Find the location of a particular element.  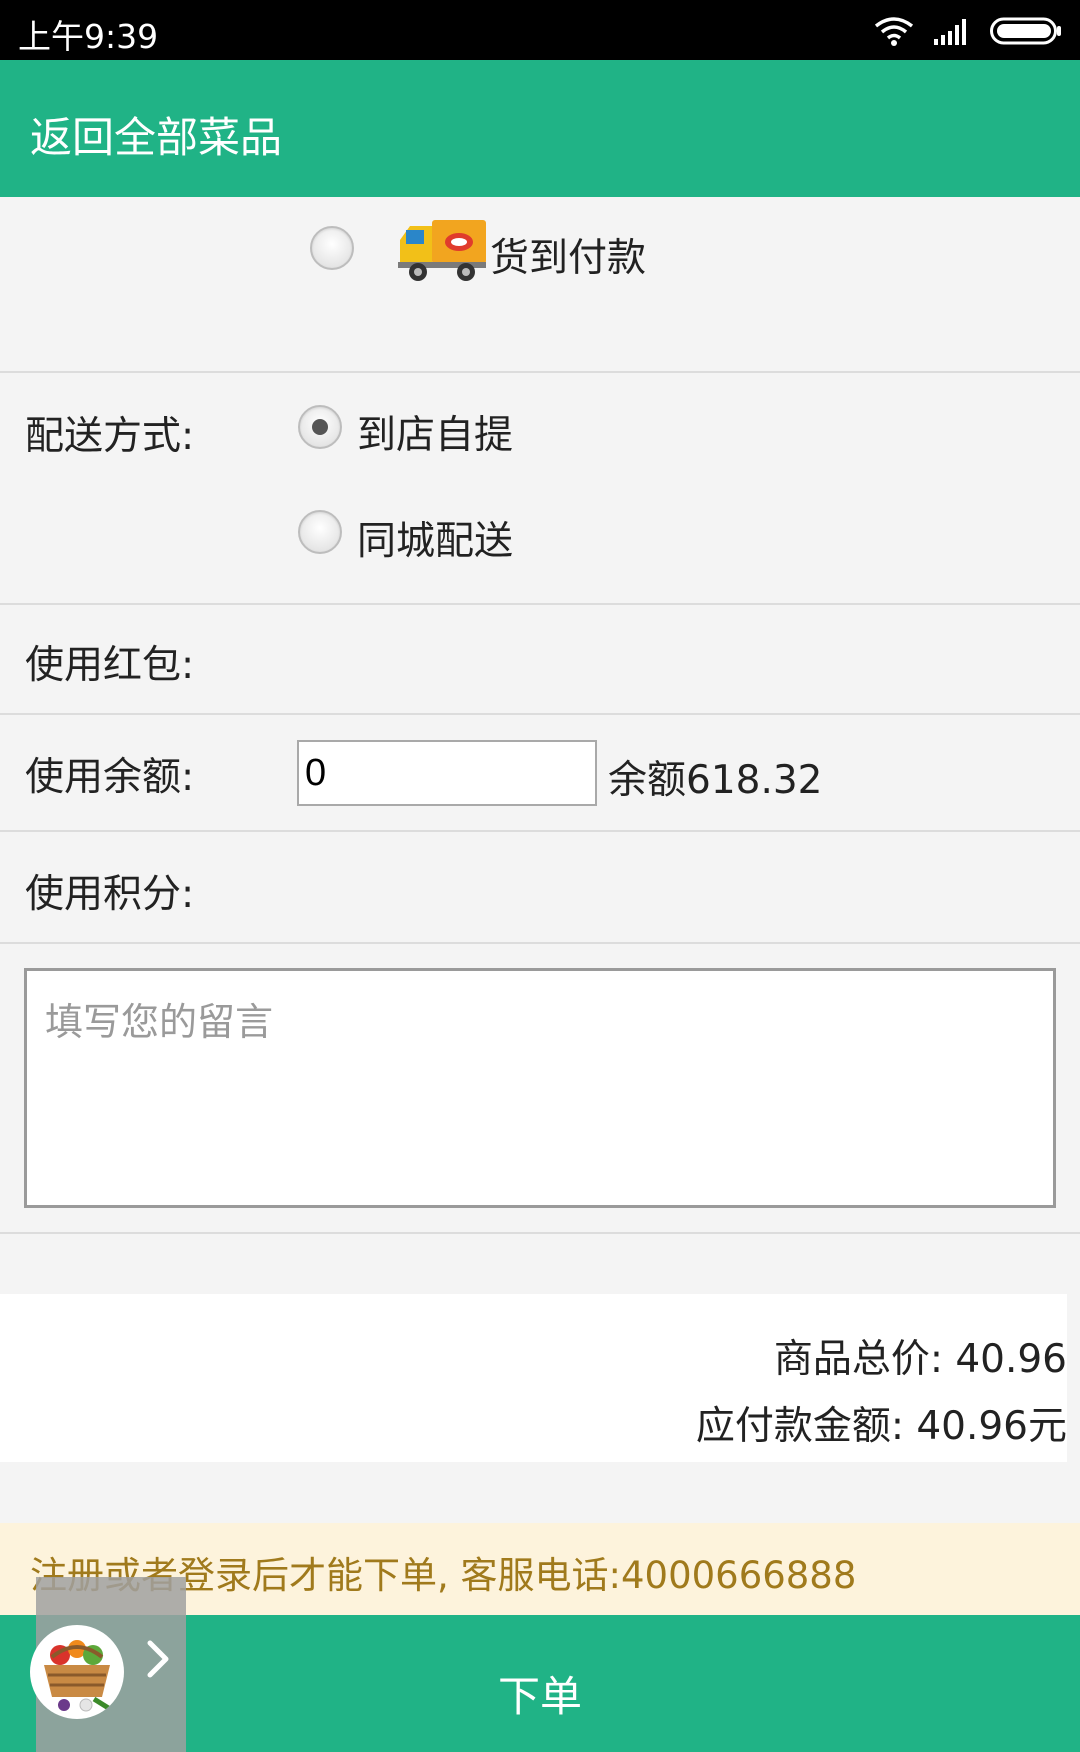

vegetable-basket-icon is located at coordinates (77, 1672).